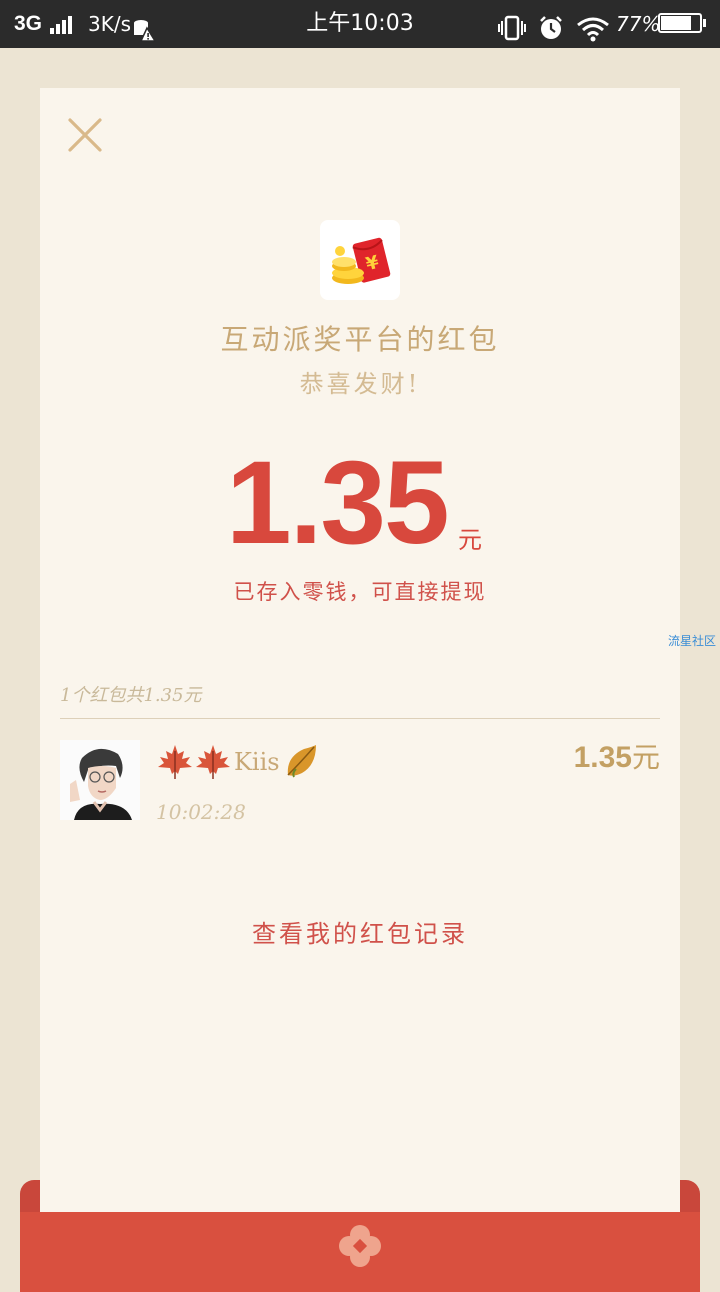  Describe the element at coordinates (360, 1246) in the screenshot. I see `envelope-seal-icon` at that location.